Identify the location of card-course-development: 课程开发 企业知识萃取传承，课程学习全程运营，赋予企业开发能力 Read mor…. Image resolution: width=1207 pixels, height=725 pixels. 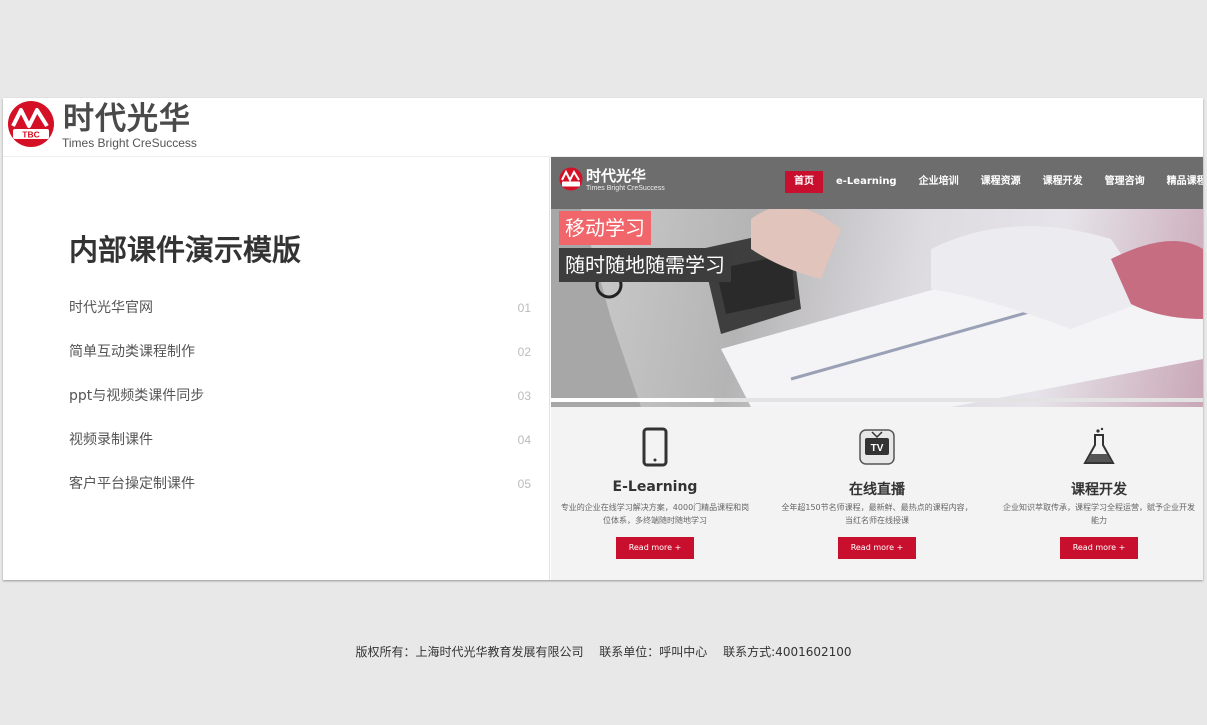
(1099, 497).